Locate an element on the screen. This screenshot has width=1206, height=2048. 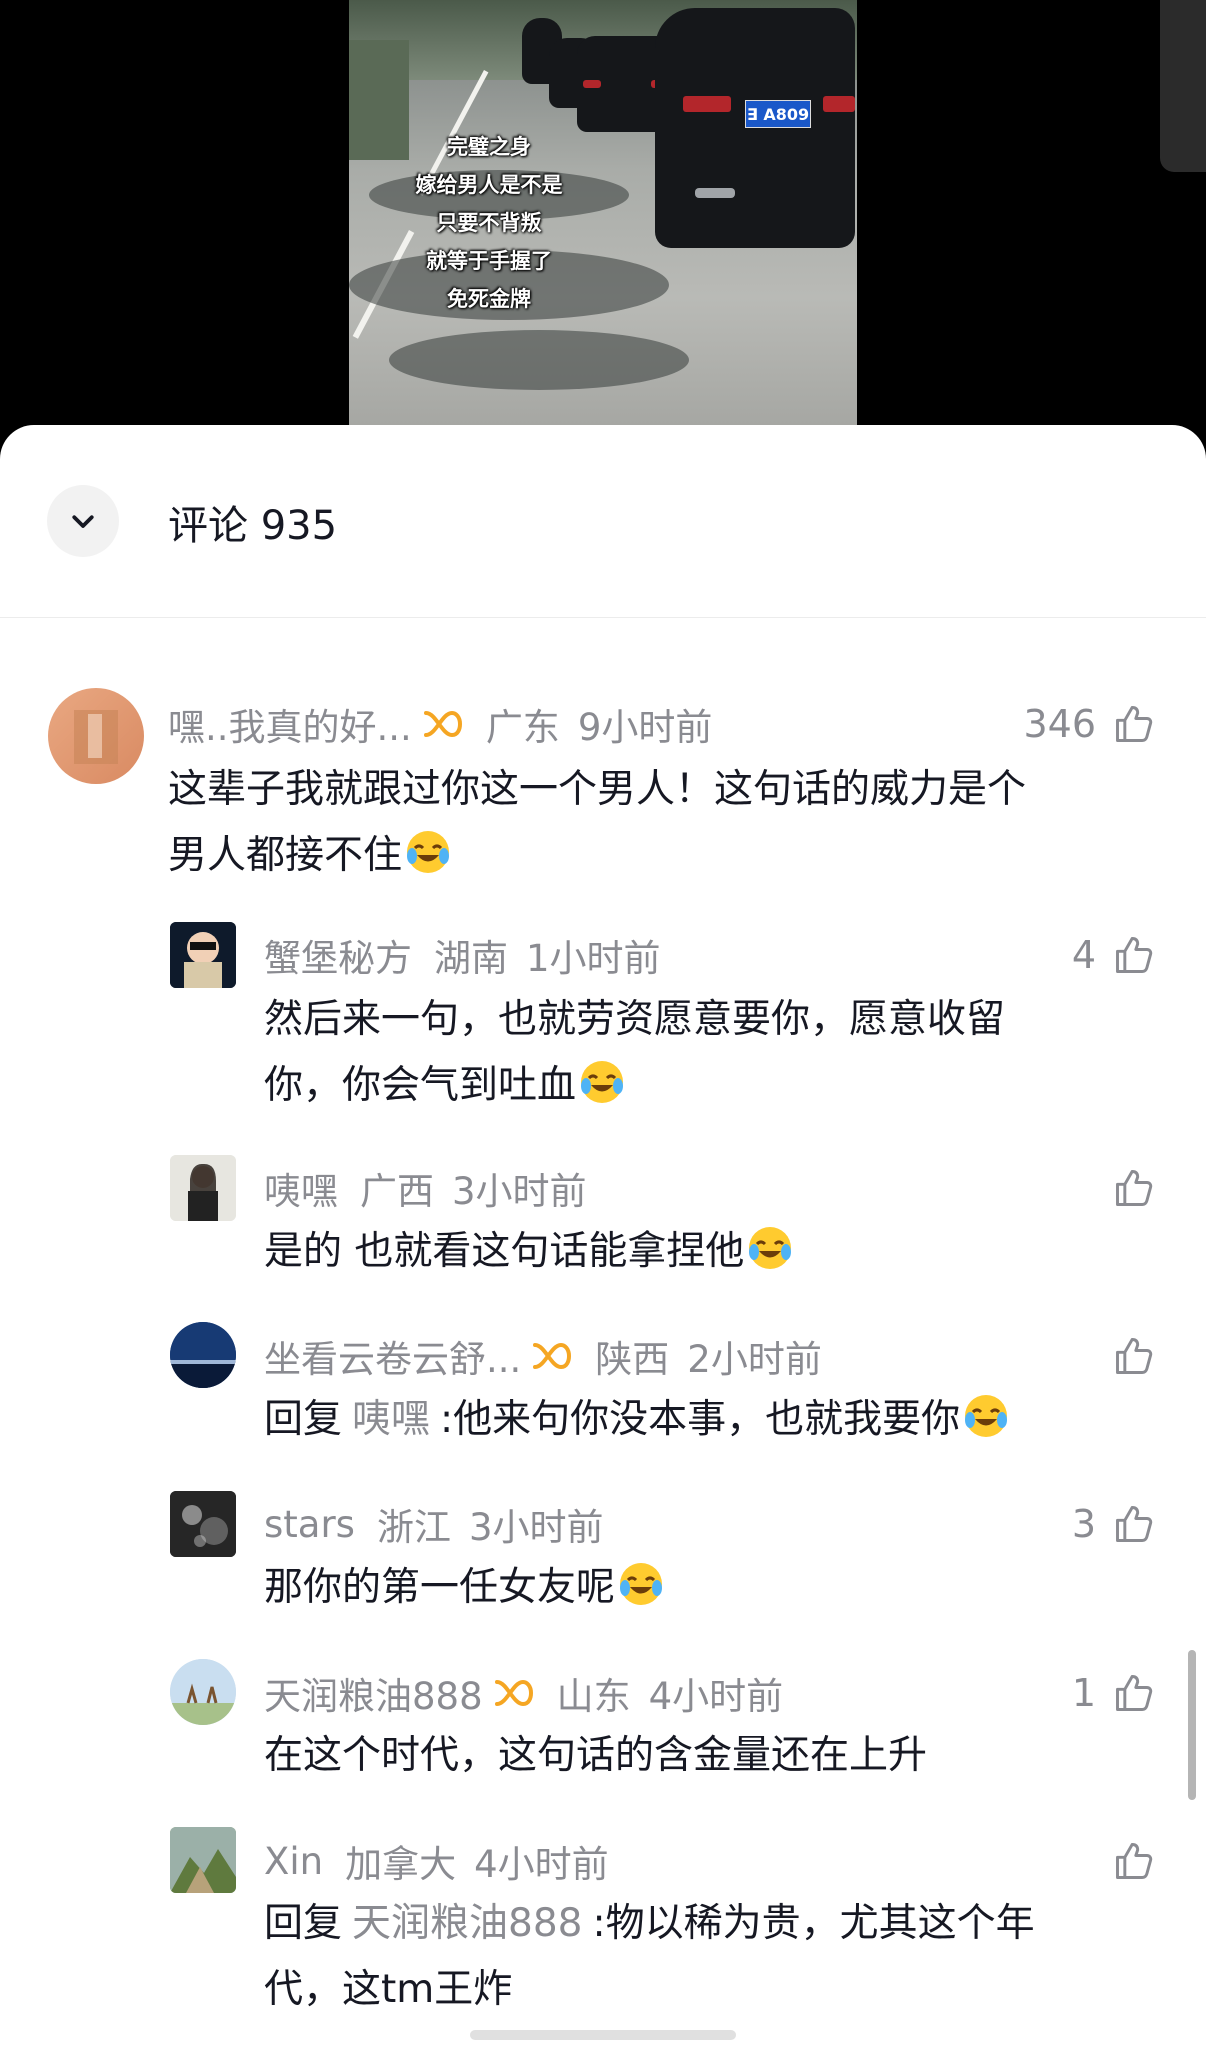
license-plate: ∃ A809 is located at coordinates (778, 114).